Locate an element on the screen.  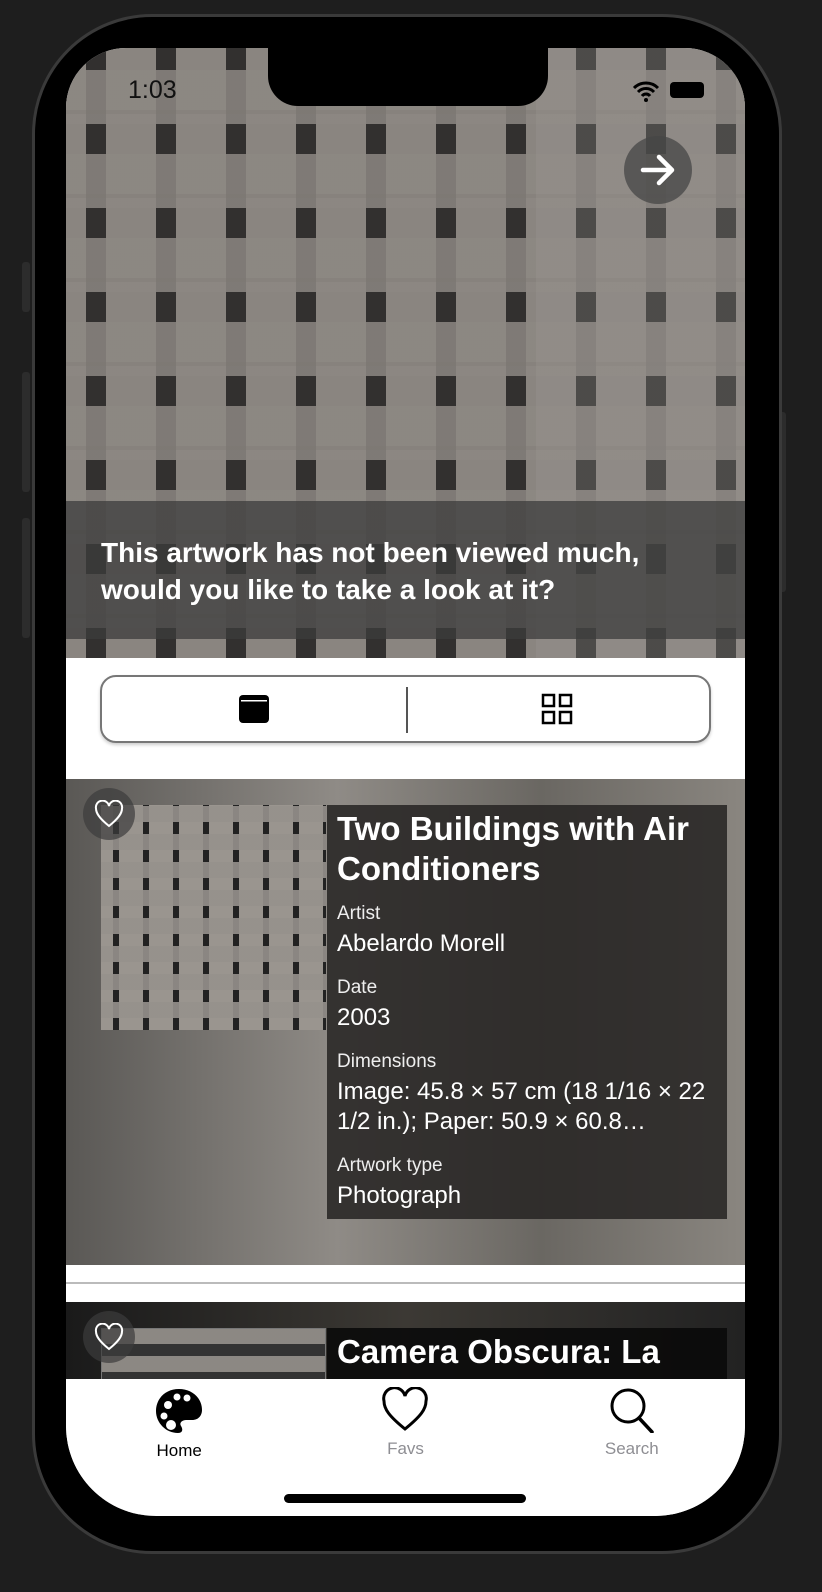
single-view-option is located at coordinates (254, 709).